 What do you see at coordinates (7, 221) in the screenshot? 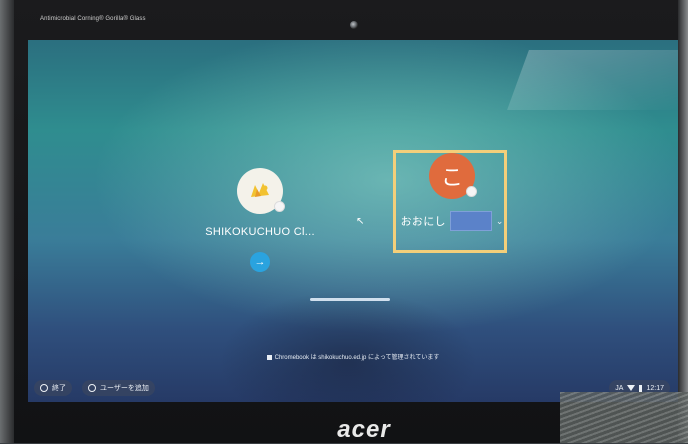
I see `bezel-left-edge` at bounding box center [7, 221].